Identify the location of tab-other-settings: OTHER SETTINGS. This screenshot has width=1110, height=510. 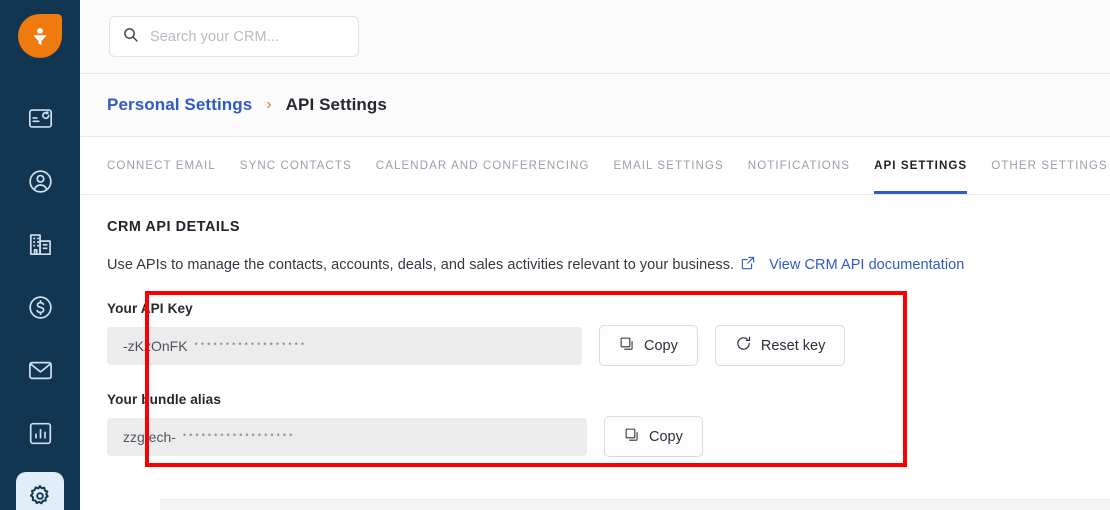
(1049, 165).